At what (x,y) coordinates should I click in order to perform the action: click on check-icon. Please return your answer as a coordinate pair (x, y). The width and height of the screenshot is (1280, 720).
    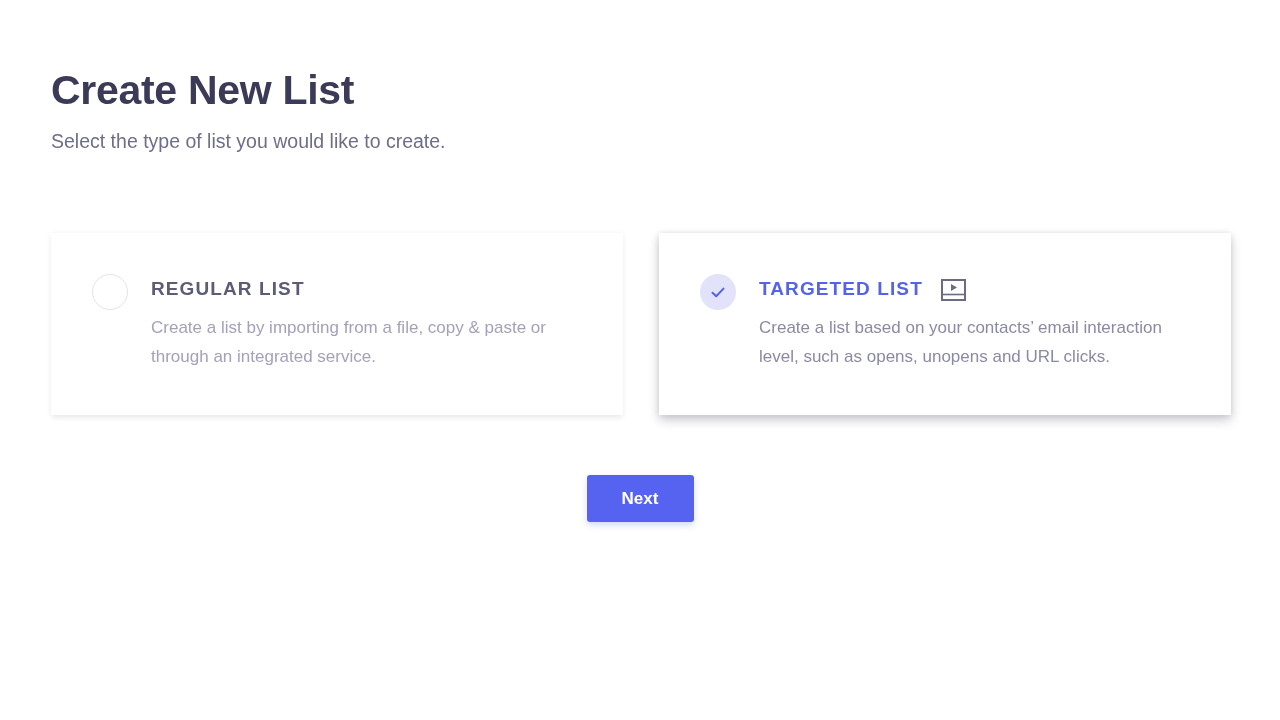
    Looking at the image, I should click on (718, 292).